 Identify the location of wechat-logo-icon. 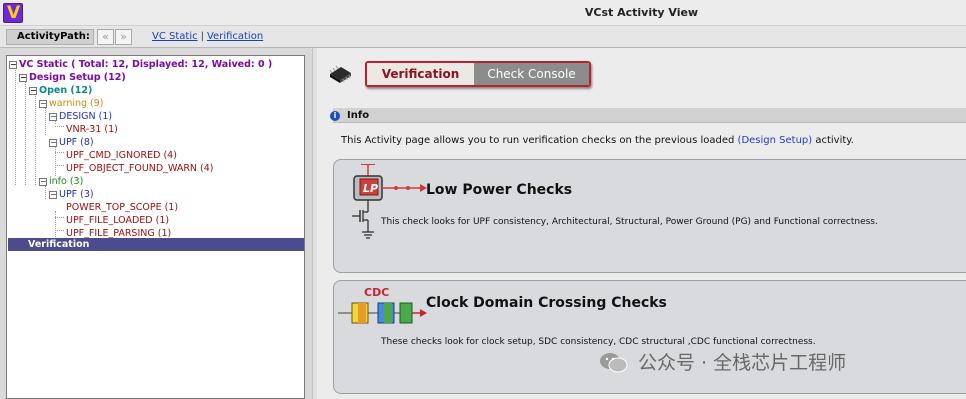
(614, 363).